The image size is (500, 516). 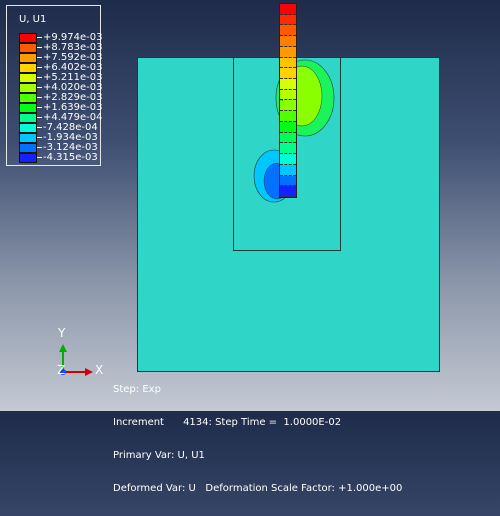 I want to click on increment-value: 4134:, so click(x=197, y=422).